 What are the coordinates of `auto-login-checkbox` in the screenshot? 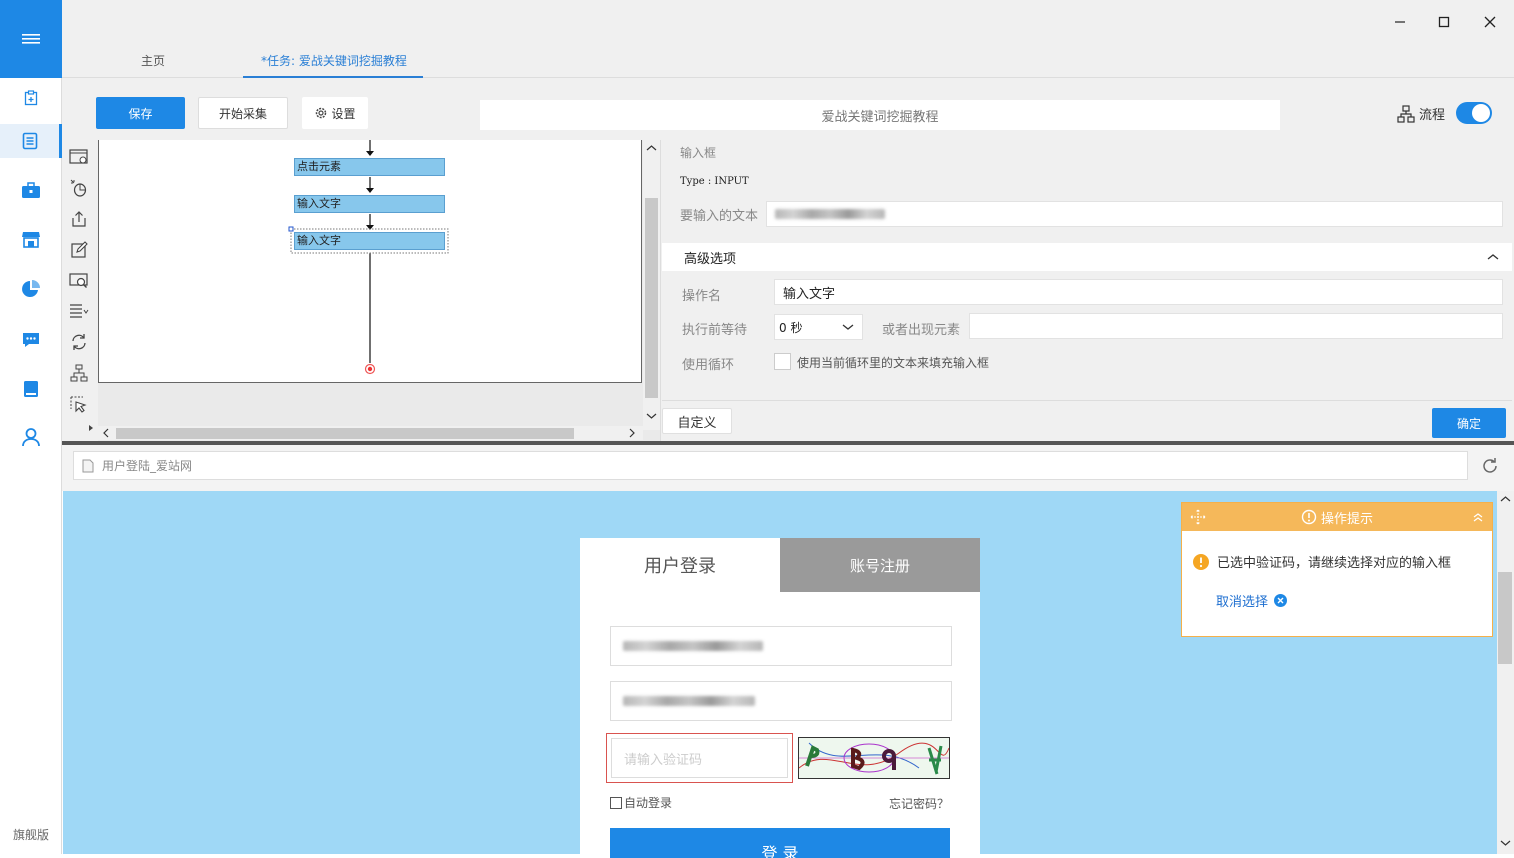 It's located at (616, 802).